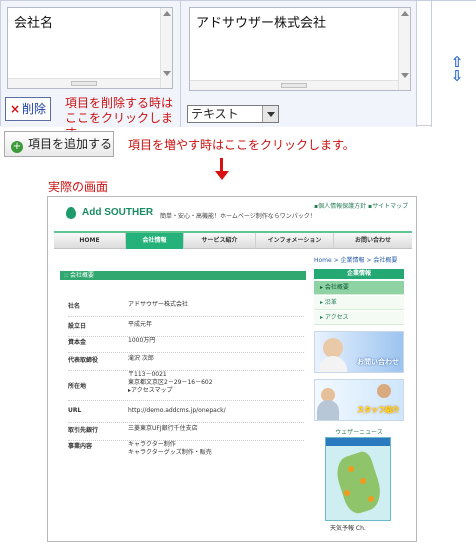 This screenshot has height=550, width=476. I want to click on field-type-select: テキスト, so click(233, 114).